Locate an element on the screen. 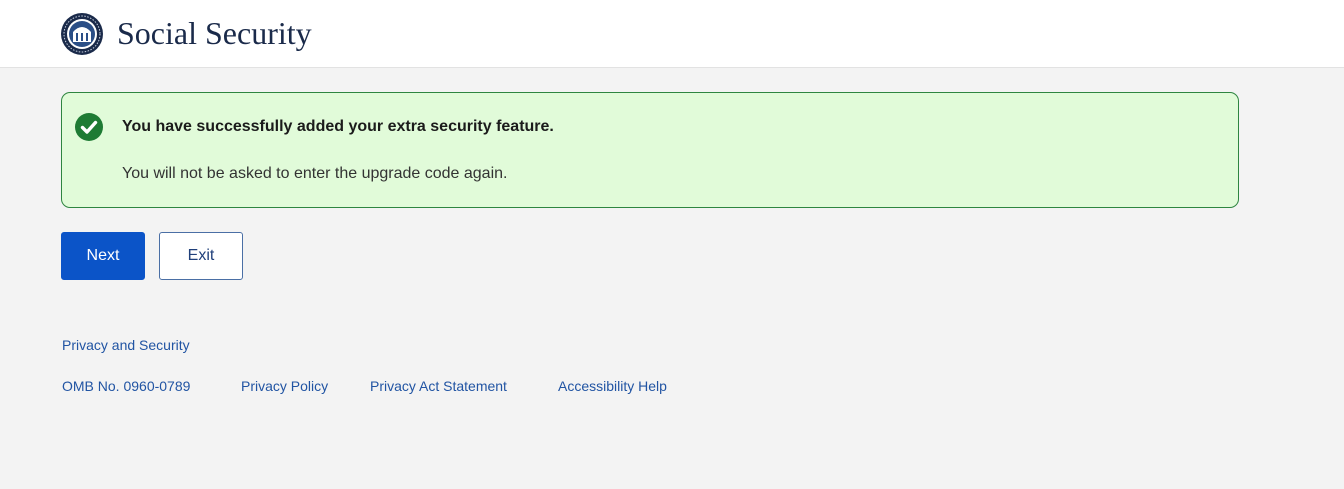 This screenshot has height=489, width=1344. check-circle-icon is located at coordinates (89, 127).